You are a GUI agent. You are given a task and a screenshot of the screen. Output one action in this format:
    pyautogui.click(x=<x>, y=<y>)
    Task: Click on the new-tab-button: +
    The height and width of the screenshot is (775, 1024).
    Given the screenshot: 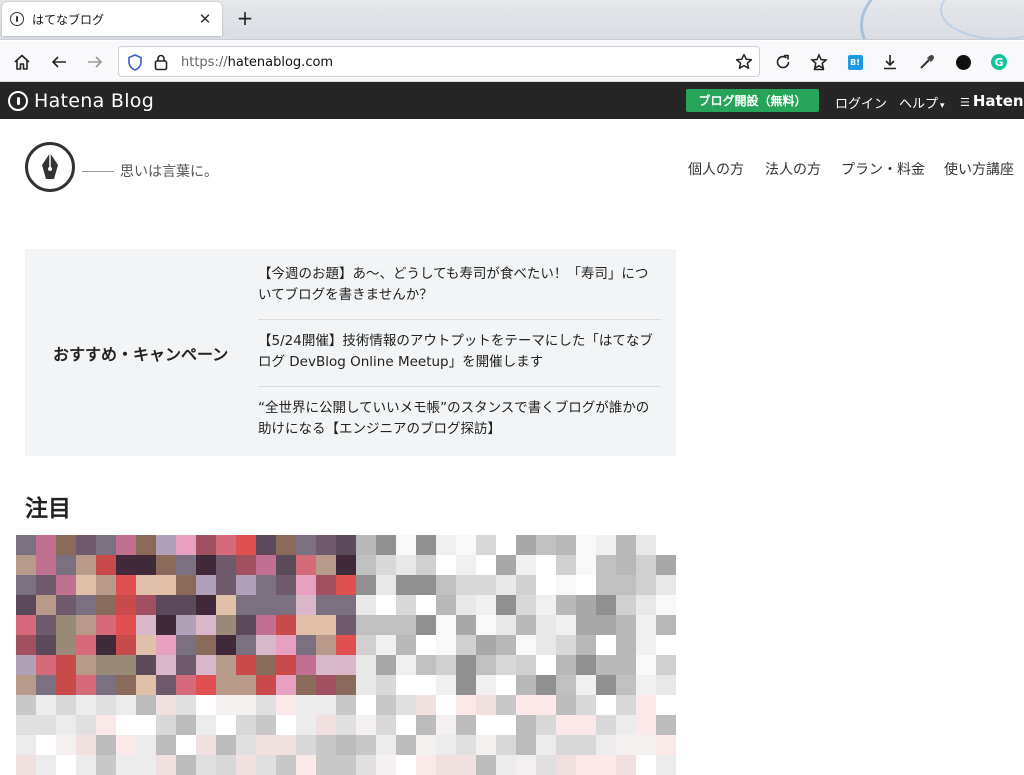 What is the action you would take?
    pyautogui.click(x=245, y=18)
    